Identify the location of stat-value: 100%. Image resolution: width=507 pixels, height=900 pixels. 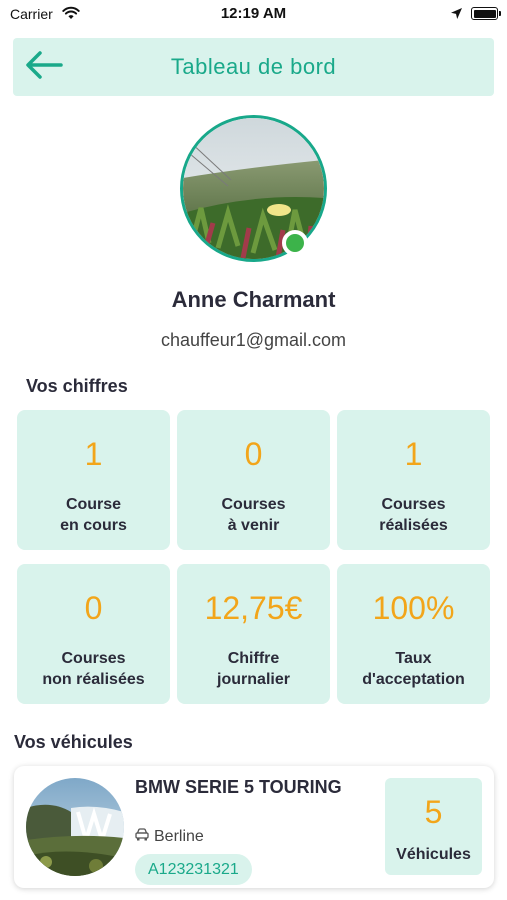
(413, 608).